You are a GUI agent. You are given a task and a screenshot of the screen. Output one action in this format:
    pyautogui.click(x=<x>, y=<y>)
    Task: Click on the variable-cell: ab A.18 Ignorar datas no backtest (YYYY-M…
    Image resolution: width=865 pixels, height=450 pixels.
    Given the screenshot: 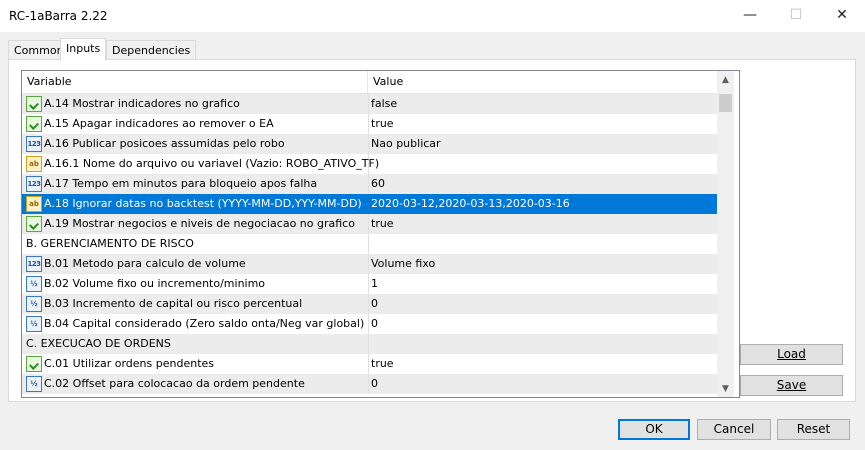 What is the action you would take?
    pyautogui.click(x=195, y=204)
    